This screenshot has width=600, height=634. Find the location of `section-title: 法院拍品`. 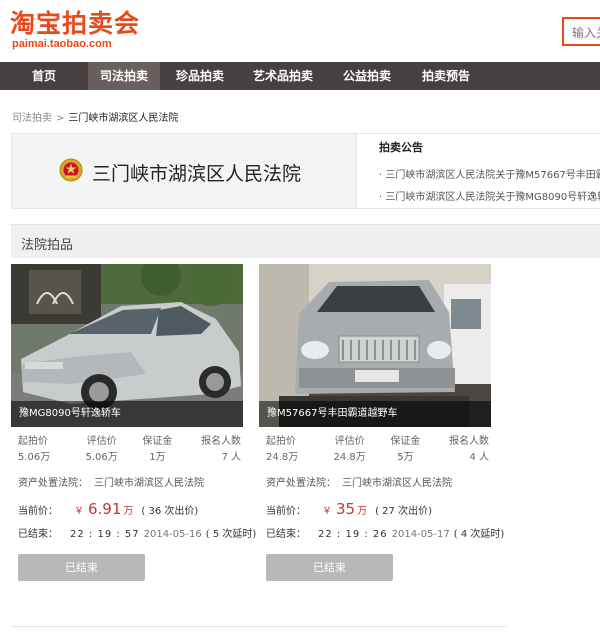

section-title: 法院拍品 is located at coordinates (305, 241).